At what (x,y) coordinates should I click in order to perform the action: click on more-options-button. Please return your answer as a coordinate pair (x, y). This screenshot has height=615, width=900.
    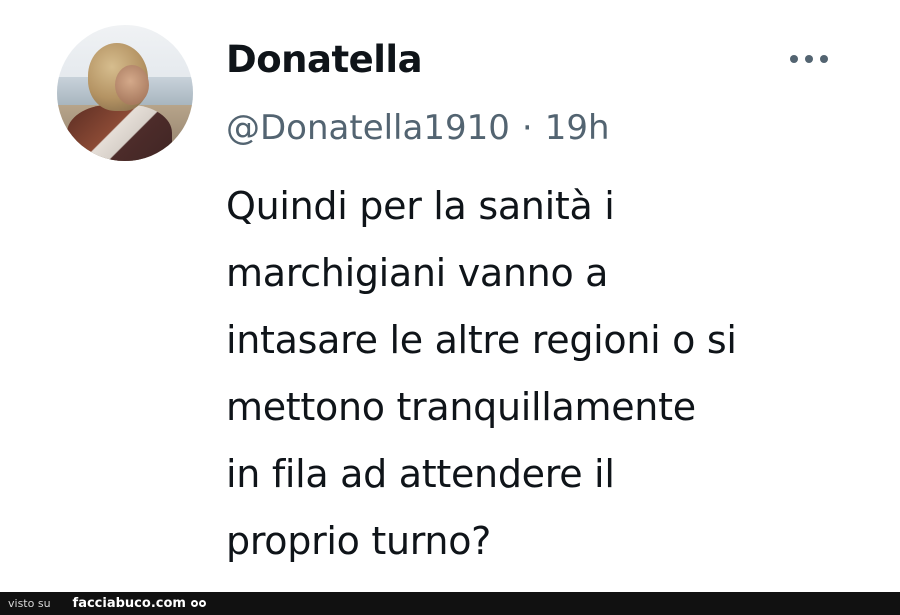
    Looking at the image, I should click on (809, 59).